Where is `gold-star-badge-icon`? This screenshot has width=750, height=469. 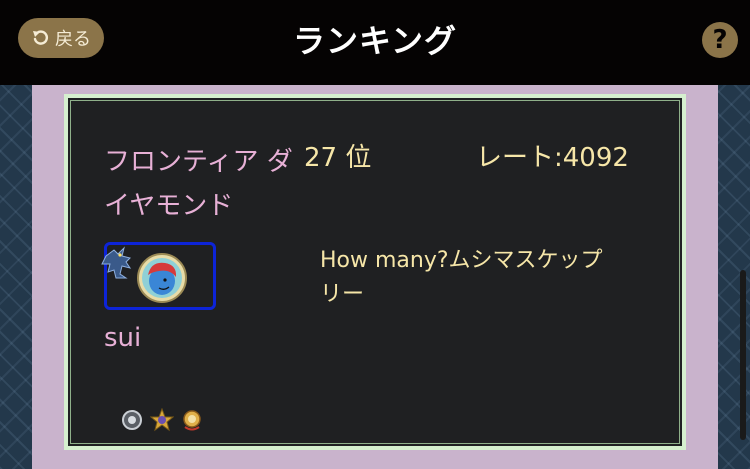
gold-star-badge-icon is located at coordinates (162, 420).